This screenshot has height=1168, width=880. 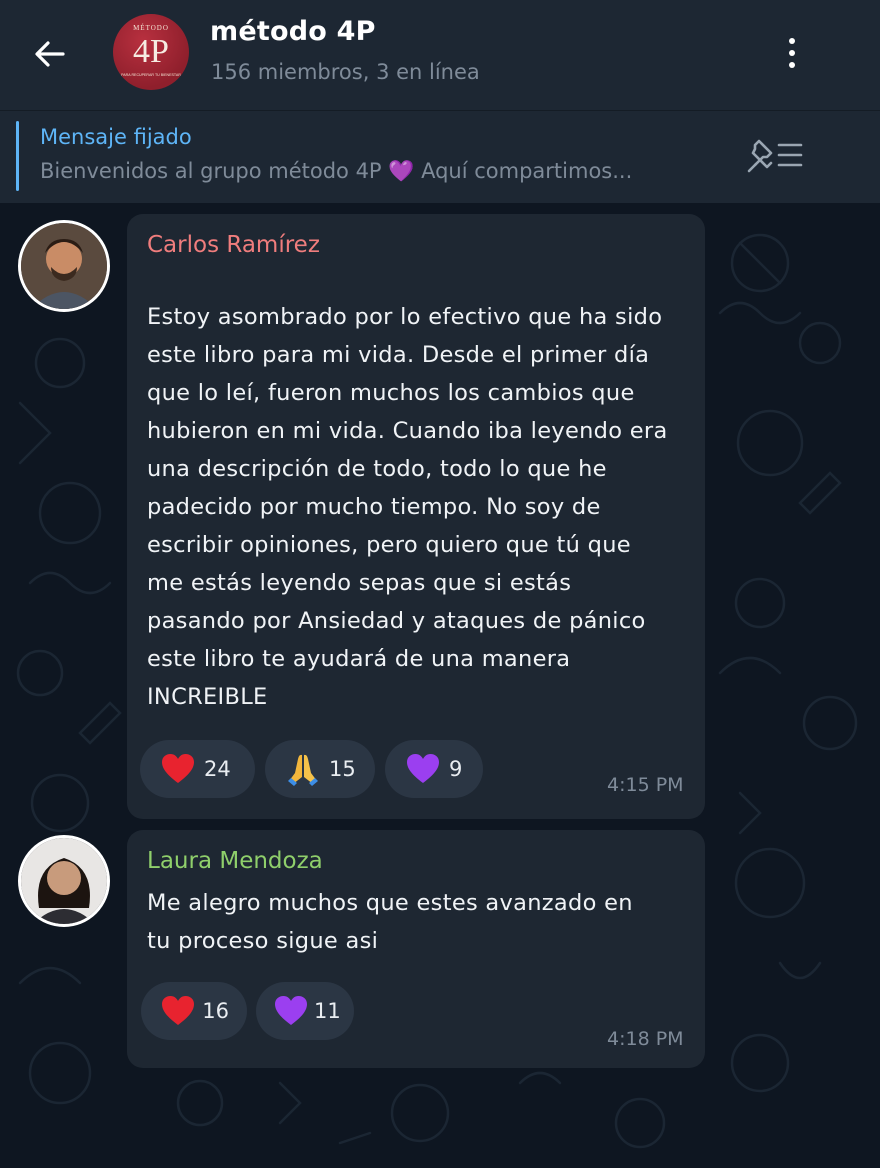 I want to click on reaction-chip: 16, so click(x=194, y=1011).